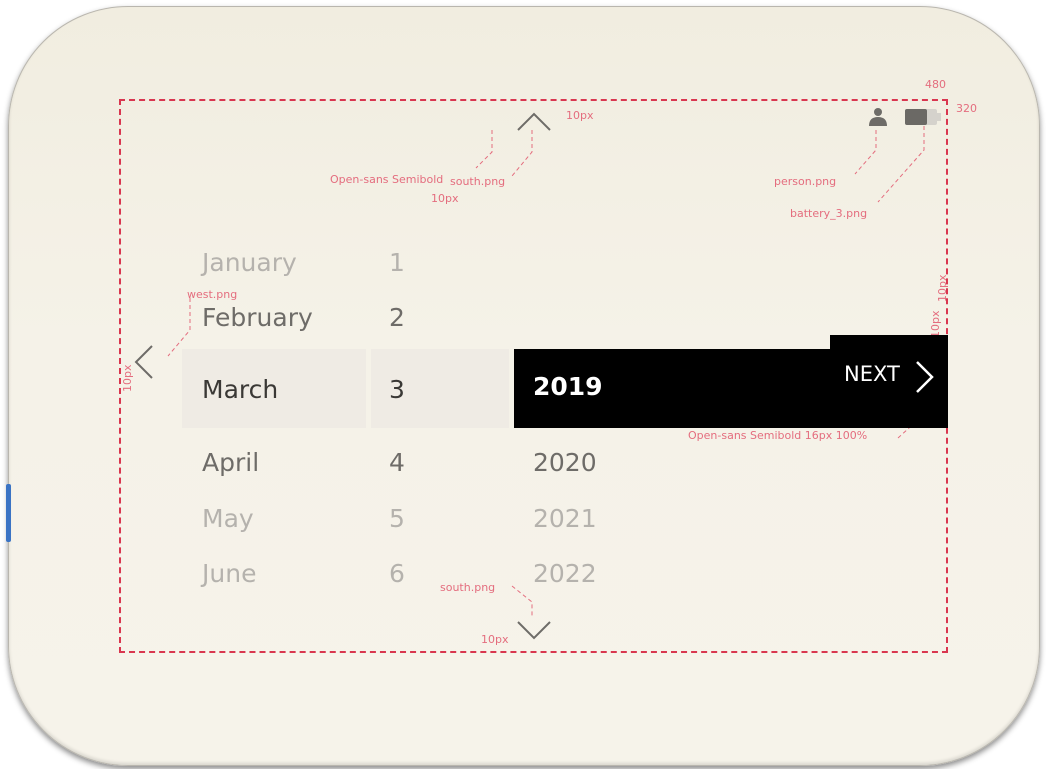  I want to click on month-item: May, so click(228, 518).